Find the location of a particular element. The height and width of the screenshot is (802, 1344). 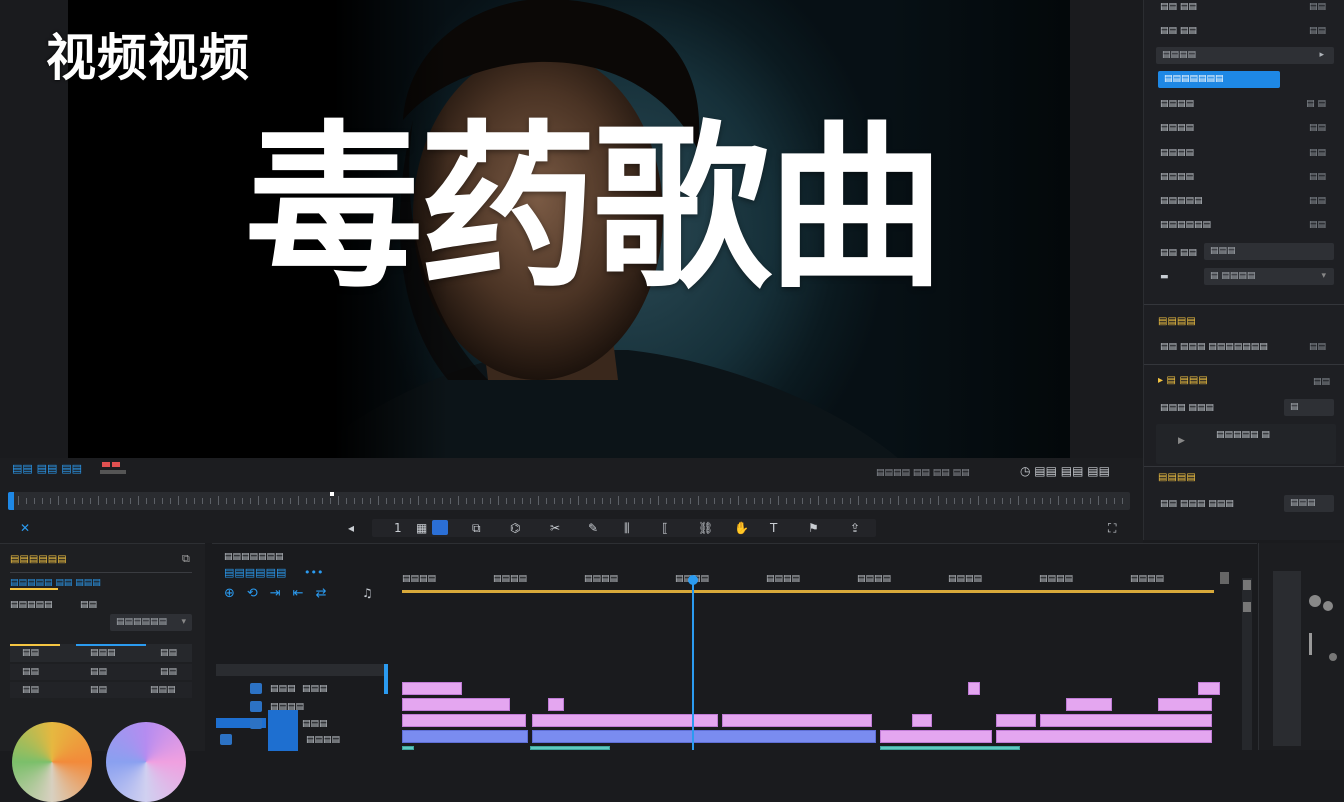

prev-frame-icon: ◂ is located at coordinates (351, 528).